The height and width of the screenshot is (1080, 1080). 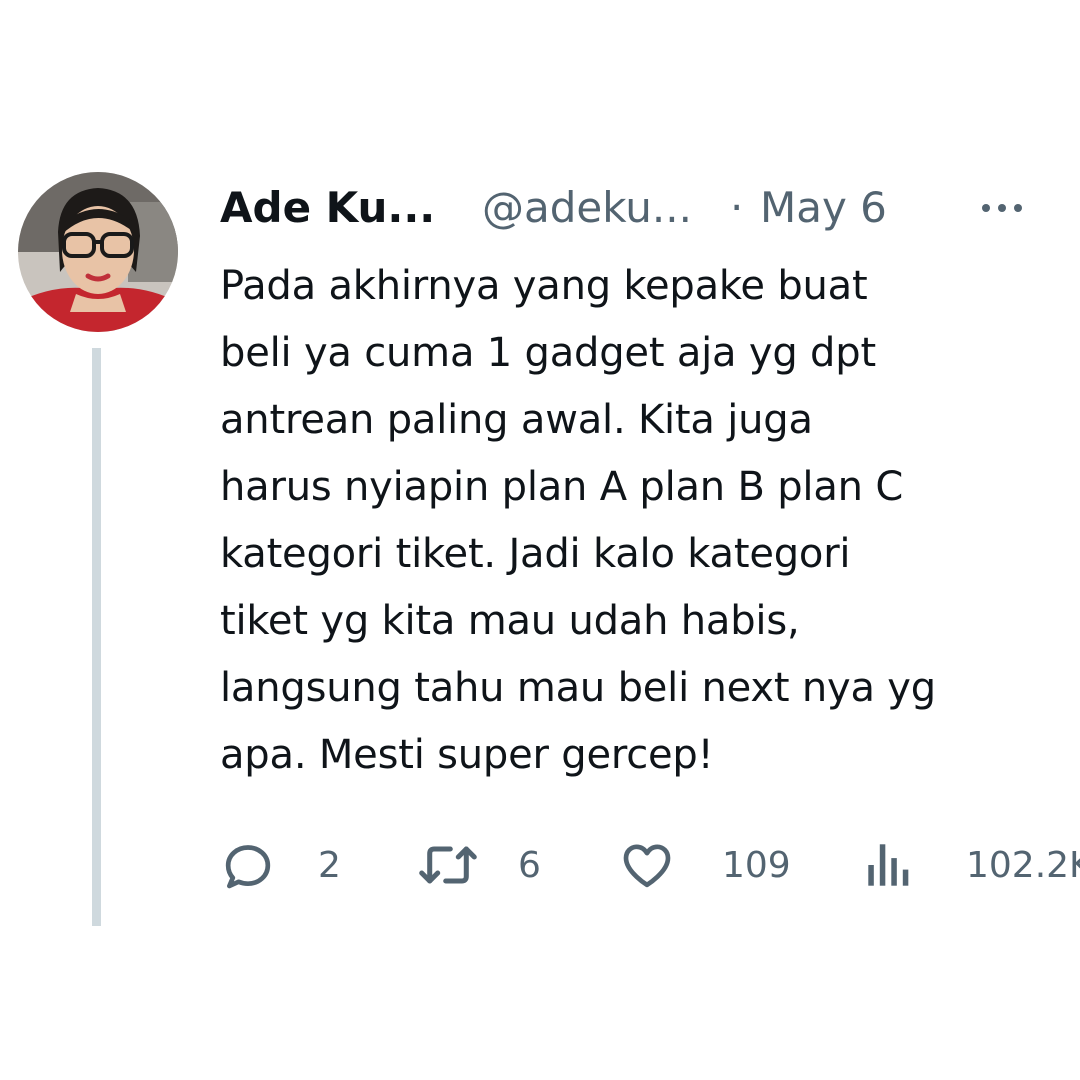 I want to click on views-chart-icon, so click(x=889, y=865).